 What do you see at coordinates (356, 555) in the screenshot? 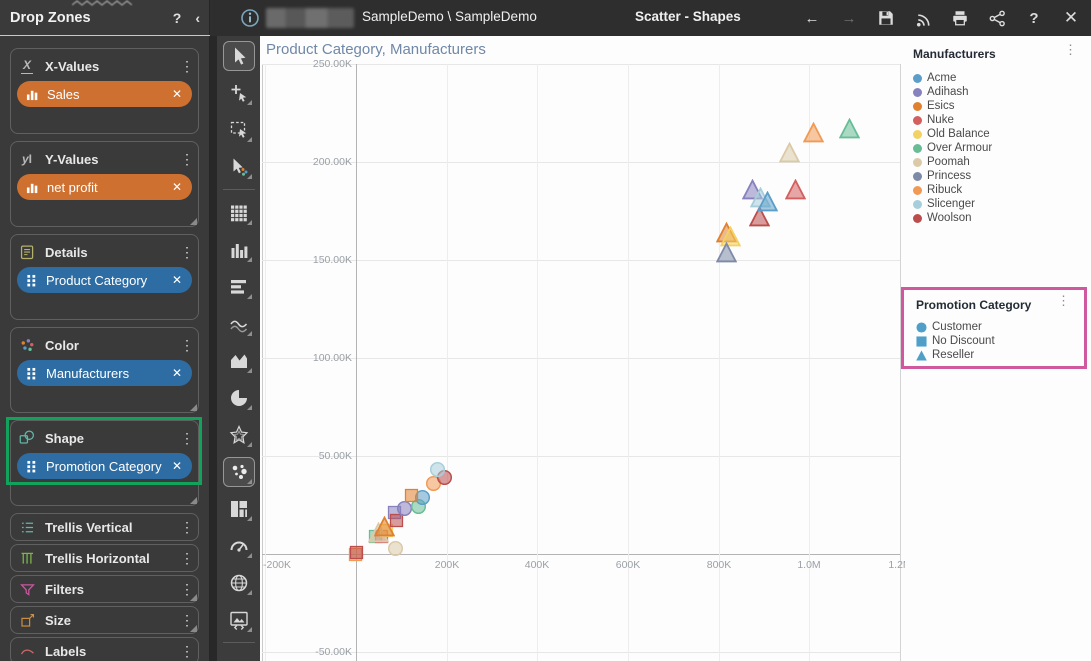
I see `data-point-woolson-no-discount` at bounding box center [356, 555].